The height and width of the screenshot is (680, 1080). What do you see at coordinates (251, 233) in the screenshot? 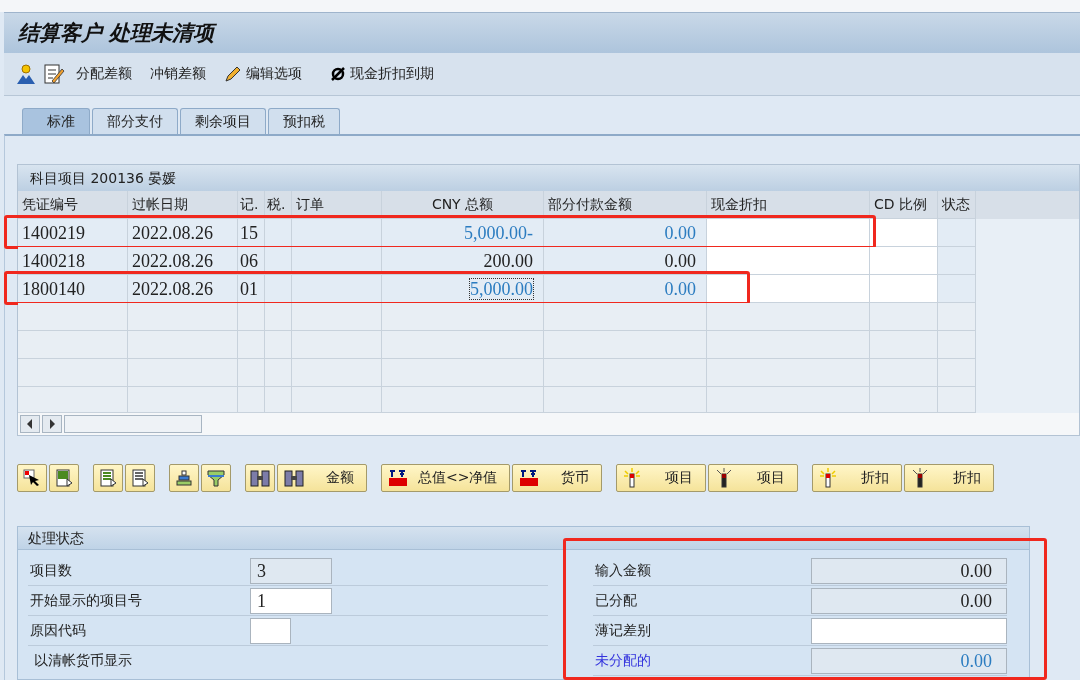
I see `table-cell: 15` at bounding box center [251, 233].